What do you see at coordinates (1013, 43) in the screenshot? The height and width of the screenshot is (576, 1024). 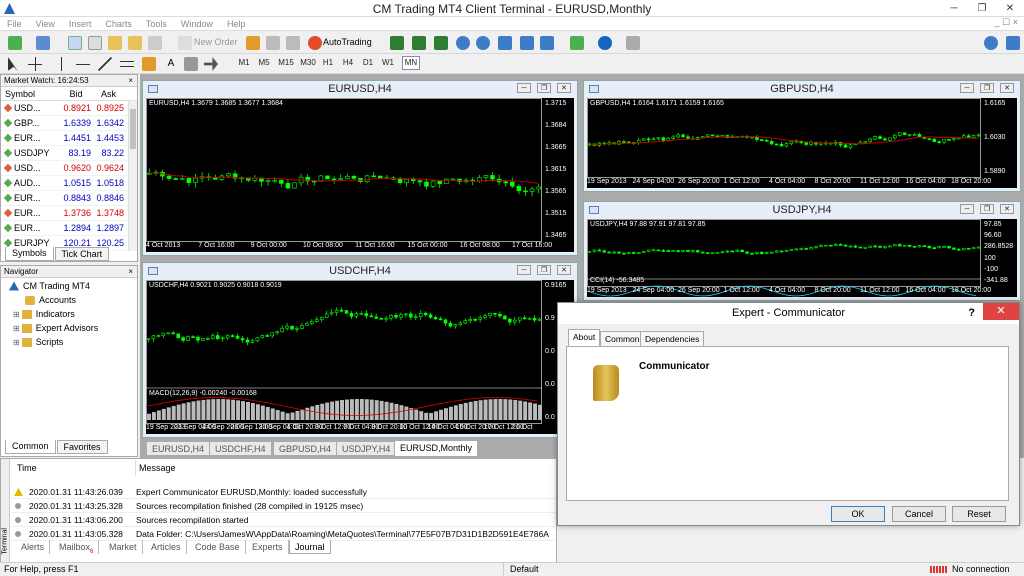 I see `chat-icon` at bounding box center [1013, 43].